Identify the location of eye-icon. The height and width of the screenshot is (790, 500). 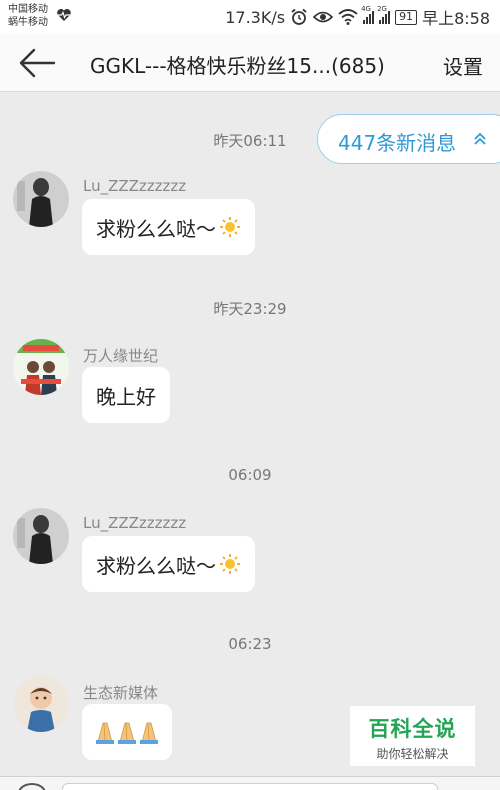
(323, 17).